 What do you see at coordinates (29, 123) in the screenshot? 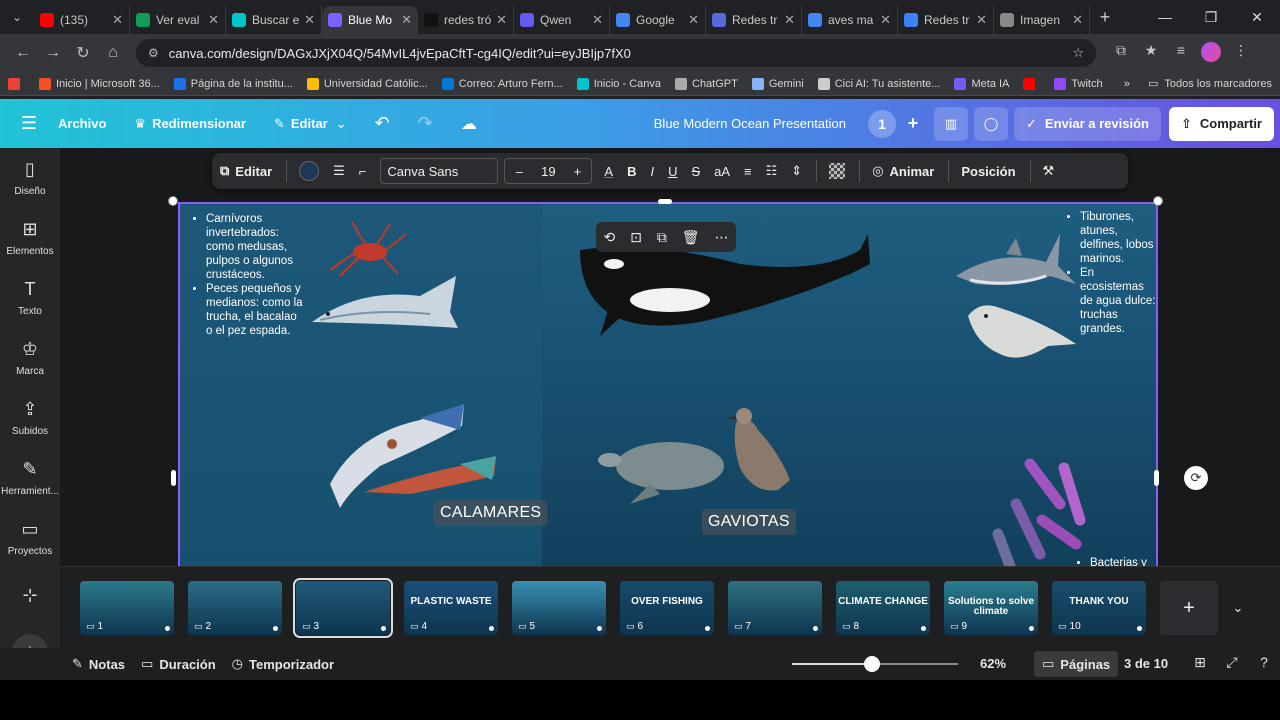
I see `hamburger-menu-icon: ☰` at bounding box center [29, 123].